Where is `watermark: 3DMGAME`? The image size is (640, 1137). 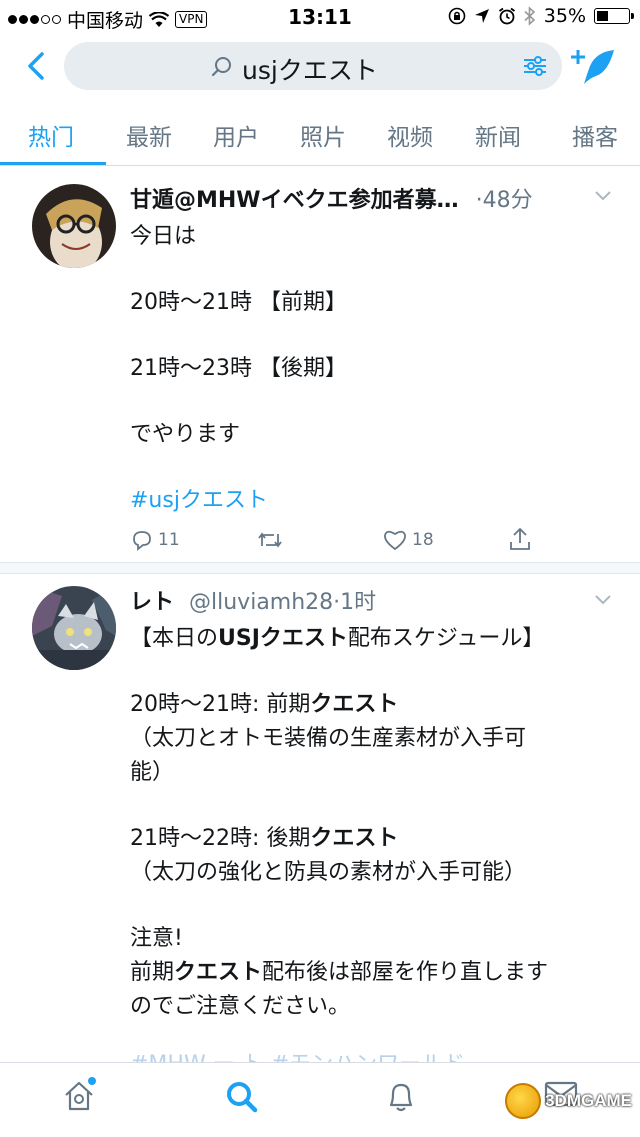
watermark: 3DMGAME is located at coordinates (568, 1101).